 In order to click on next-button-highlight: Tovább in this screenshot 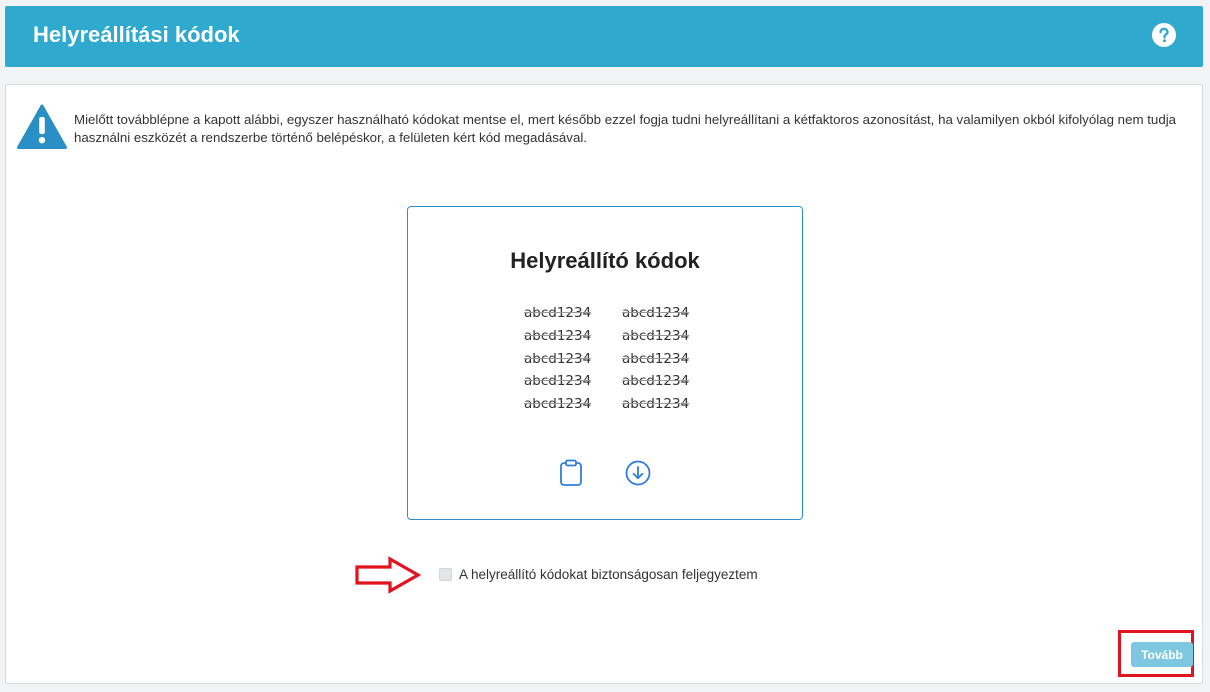, I will do `click(1156, 653)`.